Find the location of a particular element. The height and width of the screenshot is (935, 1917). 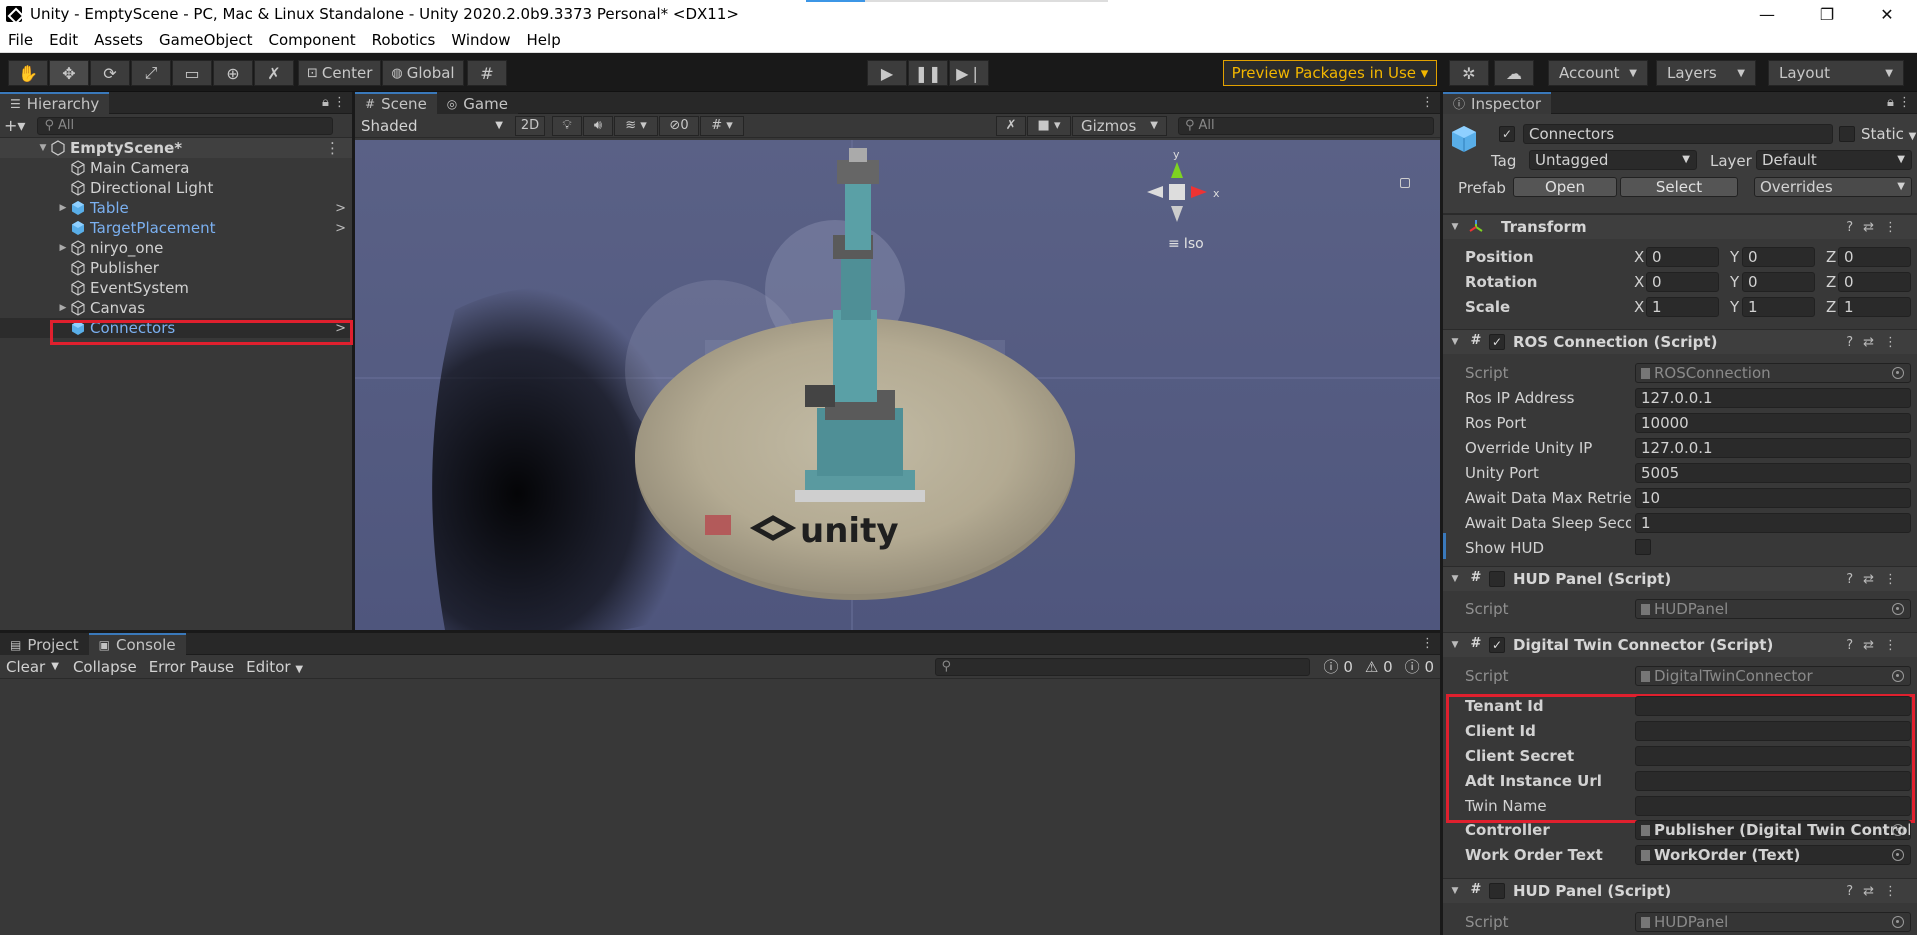

audio-icon: 🔊︎ is located at coordinates (598, 125).